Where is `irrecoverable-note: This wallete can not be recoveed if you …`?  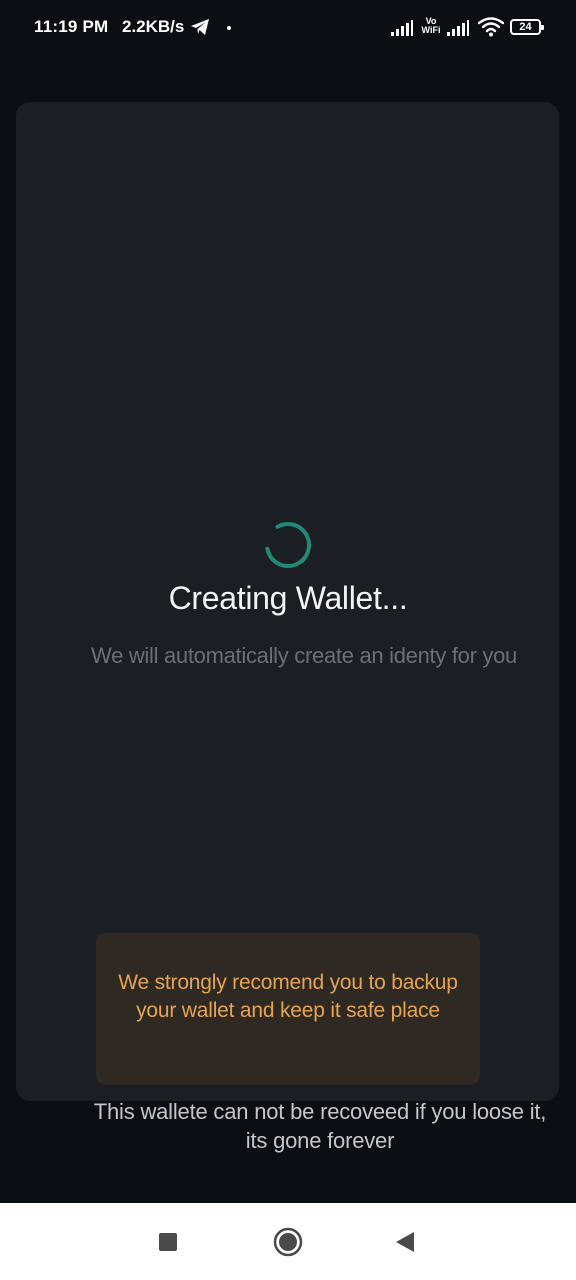 irrecoverable-note: This wallete can not be recoveed if you … is located at coordinates (320, 1126).